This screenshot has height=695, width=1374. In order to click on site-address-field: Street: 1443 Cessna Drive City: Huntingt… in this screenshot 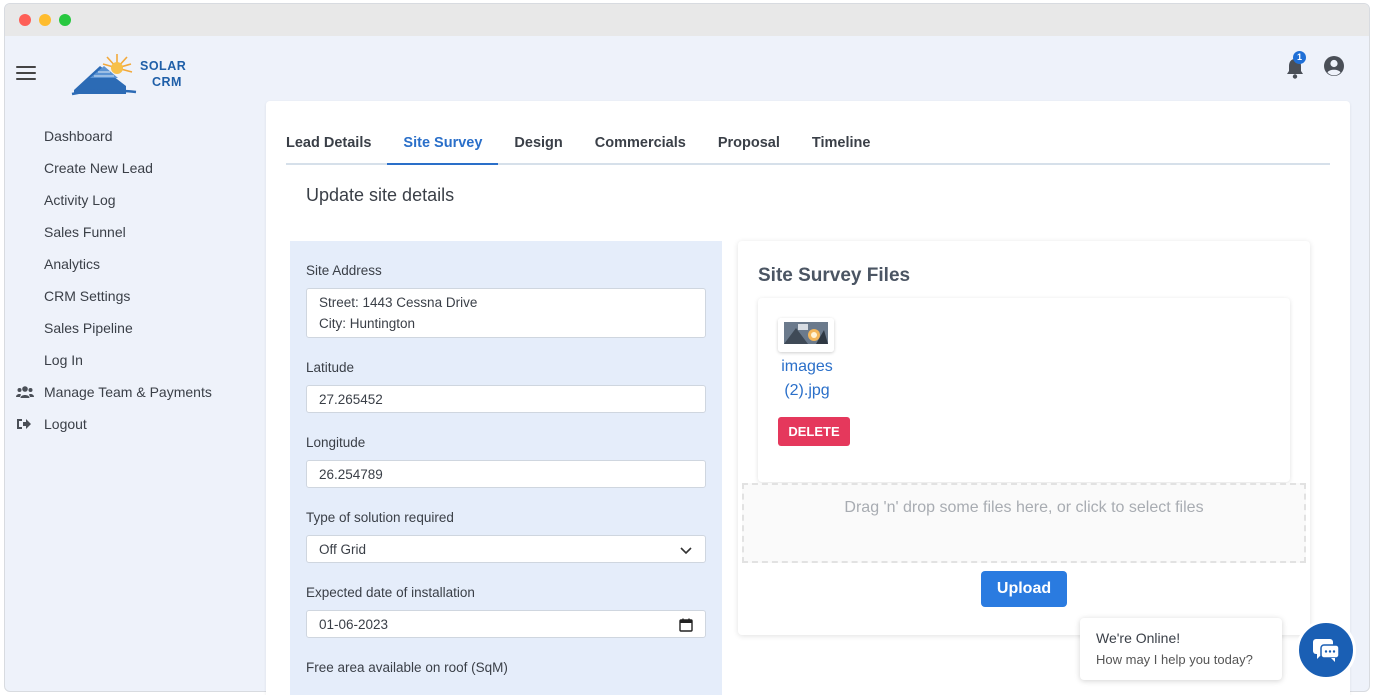, I will do `click(506, 313)`.